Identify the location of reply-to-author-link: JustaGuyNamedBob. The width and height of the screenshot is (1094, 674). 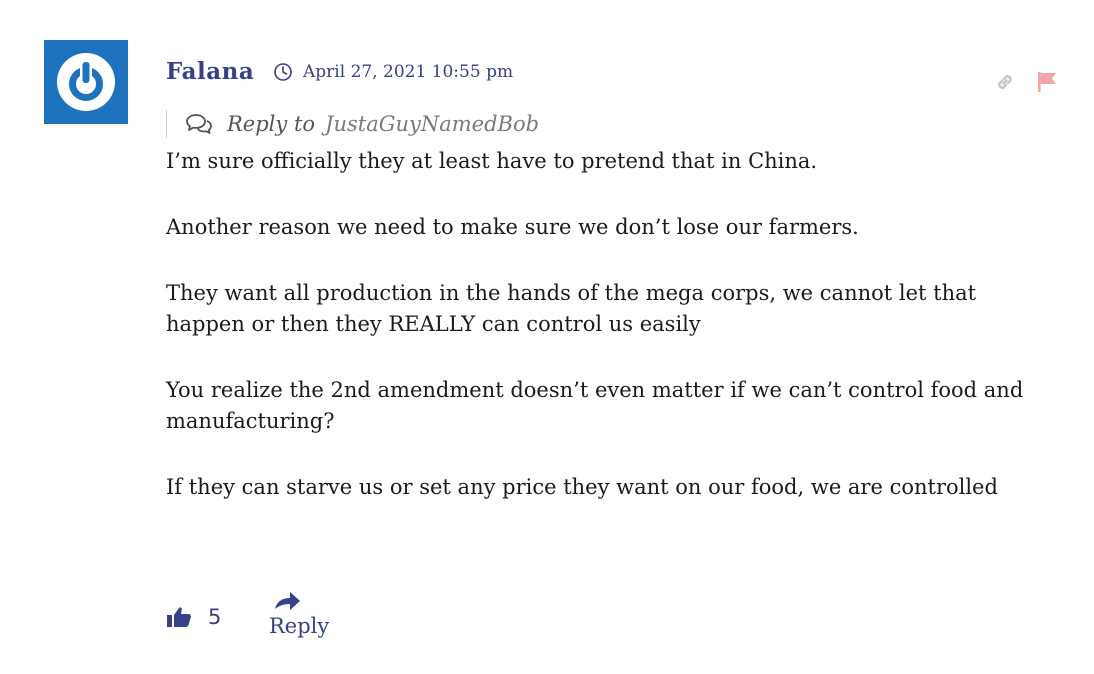
(432, 124).